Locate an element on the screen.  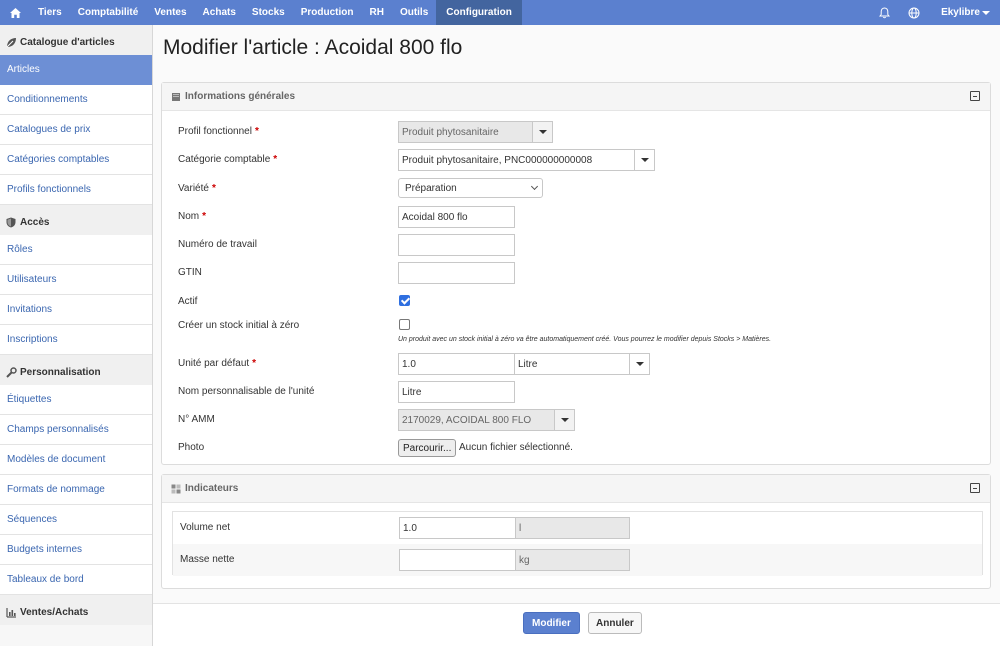
profil-select: Produit phytosanitaire is located at coordinates (475, 132).